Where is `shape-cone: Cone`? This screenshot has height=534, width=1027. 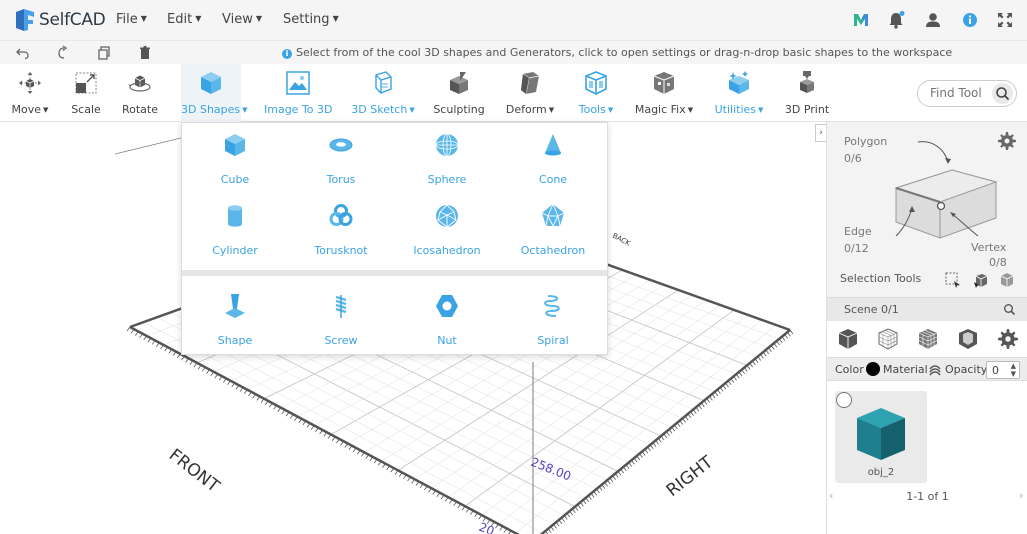 shape-cone: Cone is located at coordinates (553, 159).